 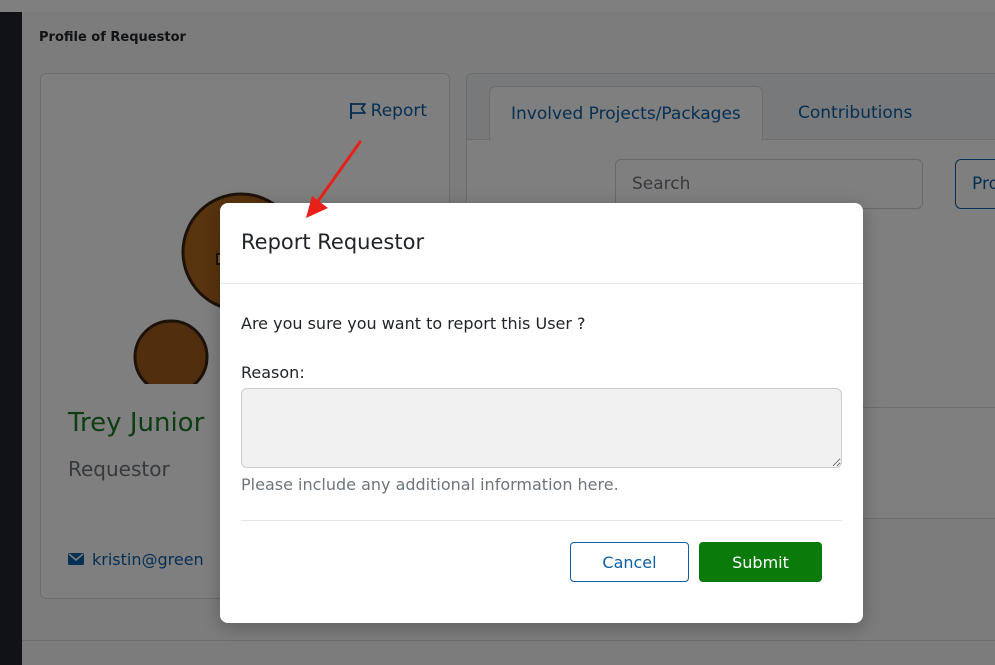 I want to click on reason-label: Reason:, so click(x=273, y=372).